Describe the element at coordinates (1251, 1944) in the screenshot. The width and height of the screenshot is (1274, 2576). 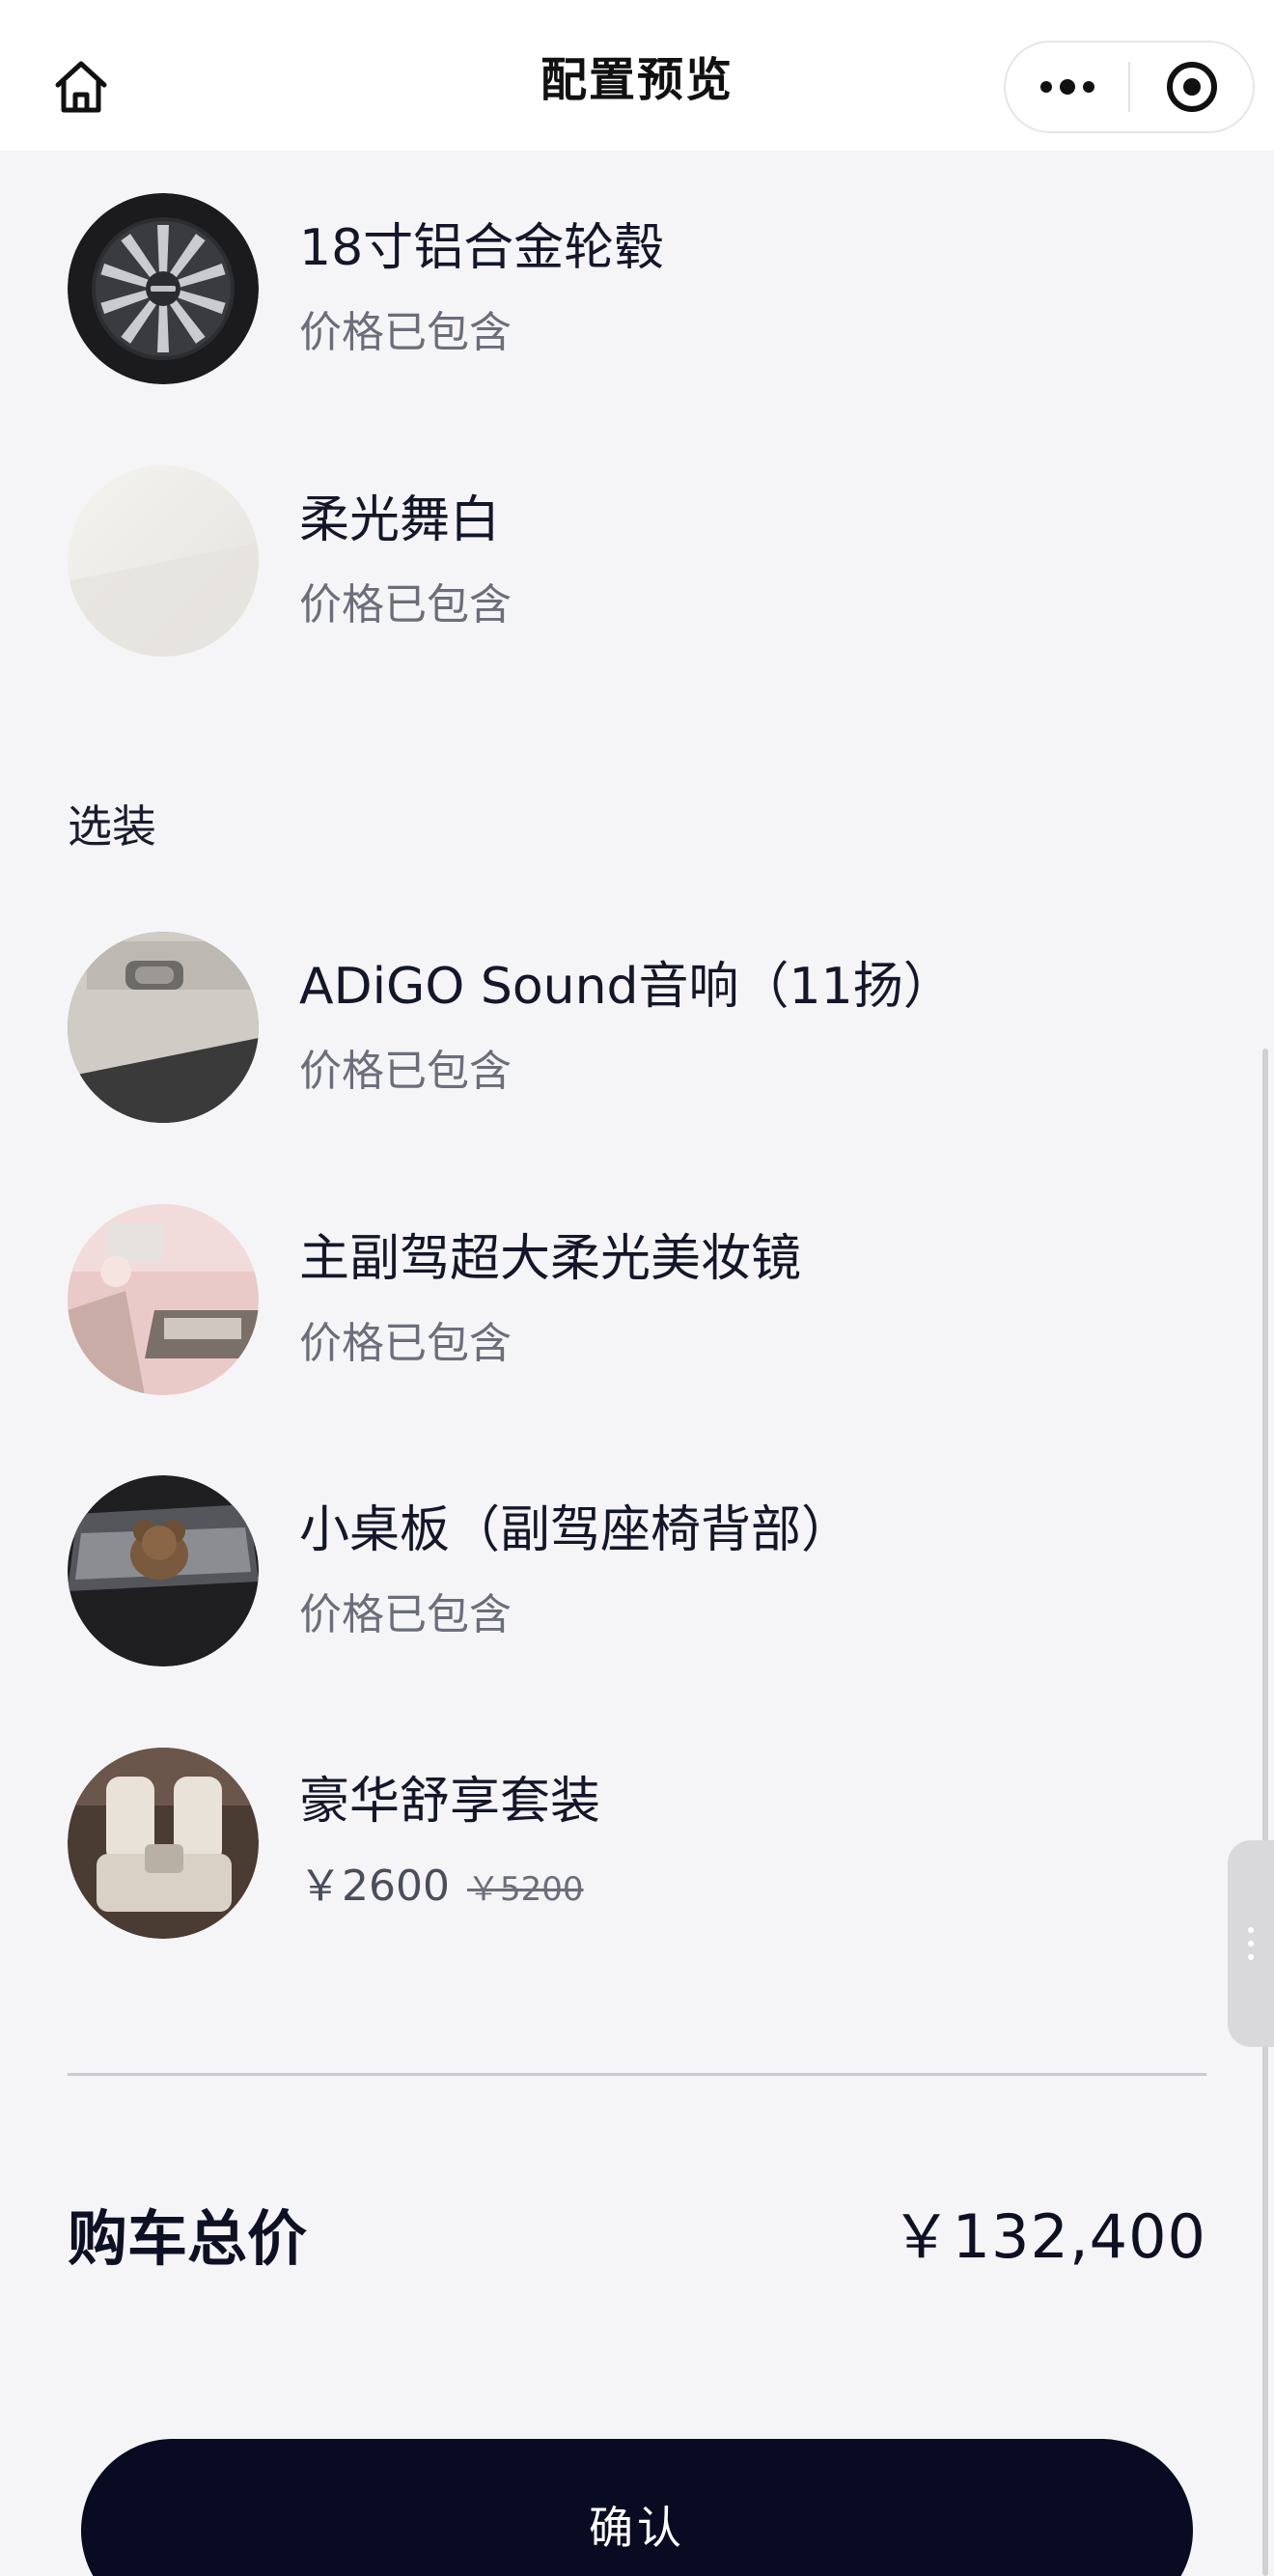
I see `side-drawer-handle` at that location.